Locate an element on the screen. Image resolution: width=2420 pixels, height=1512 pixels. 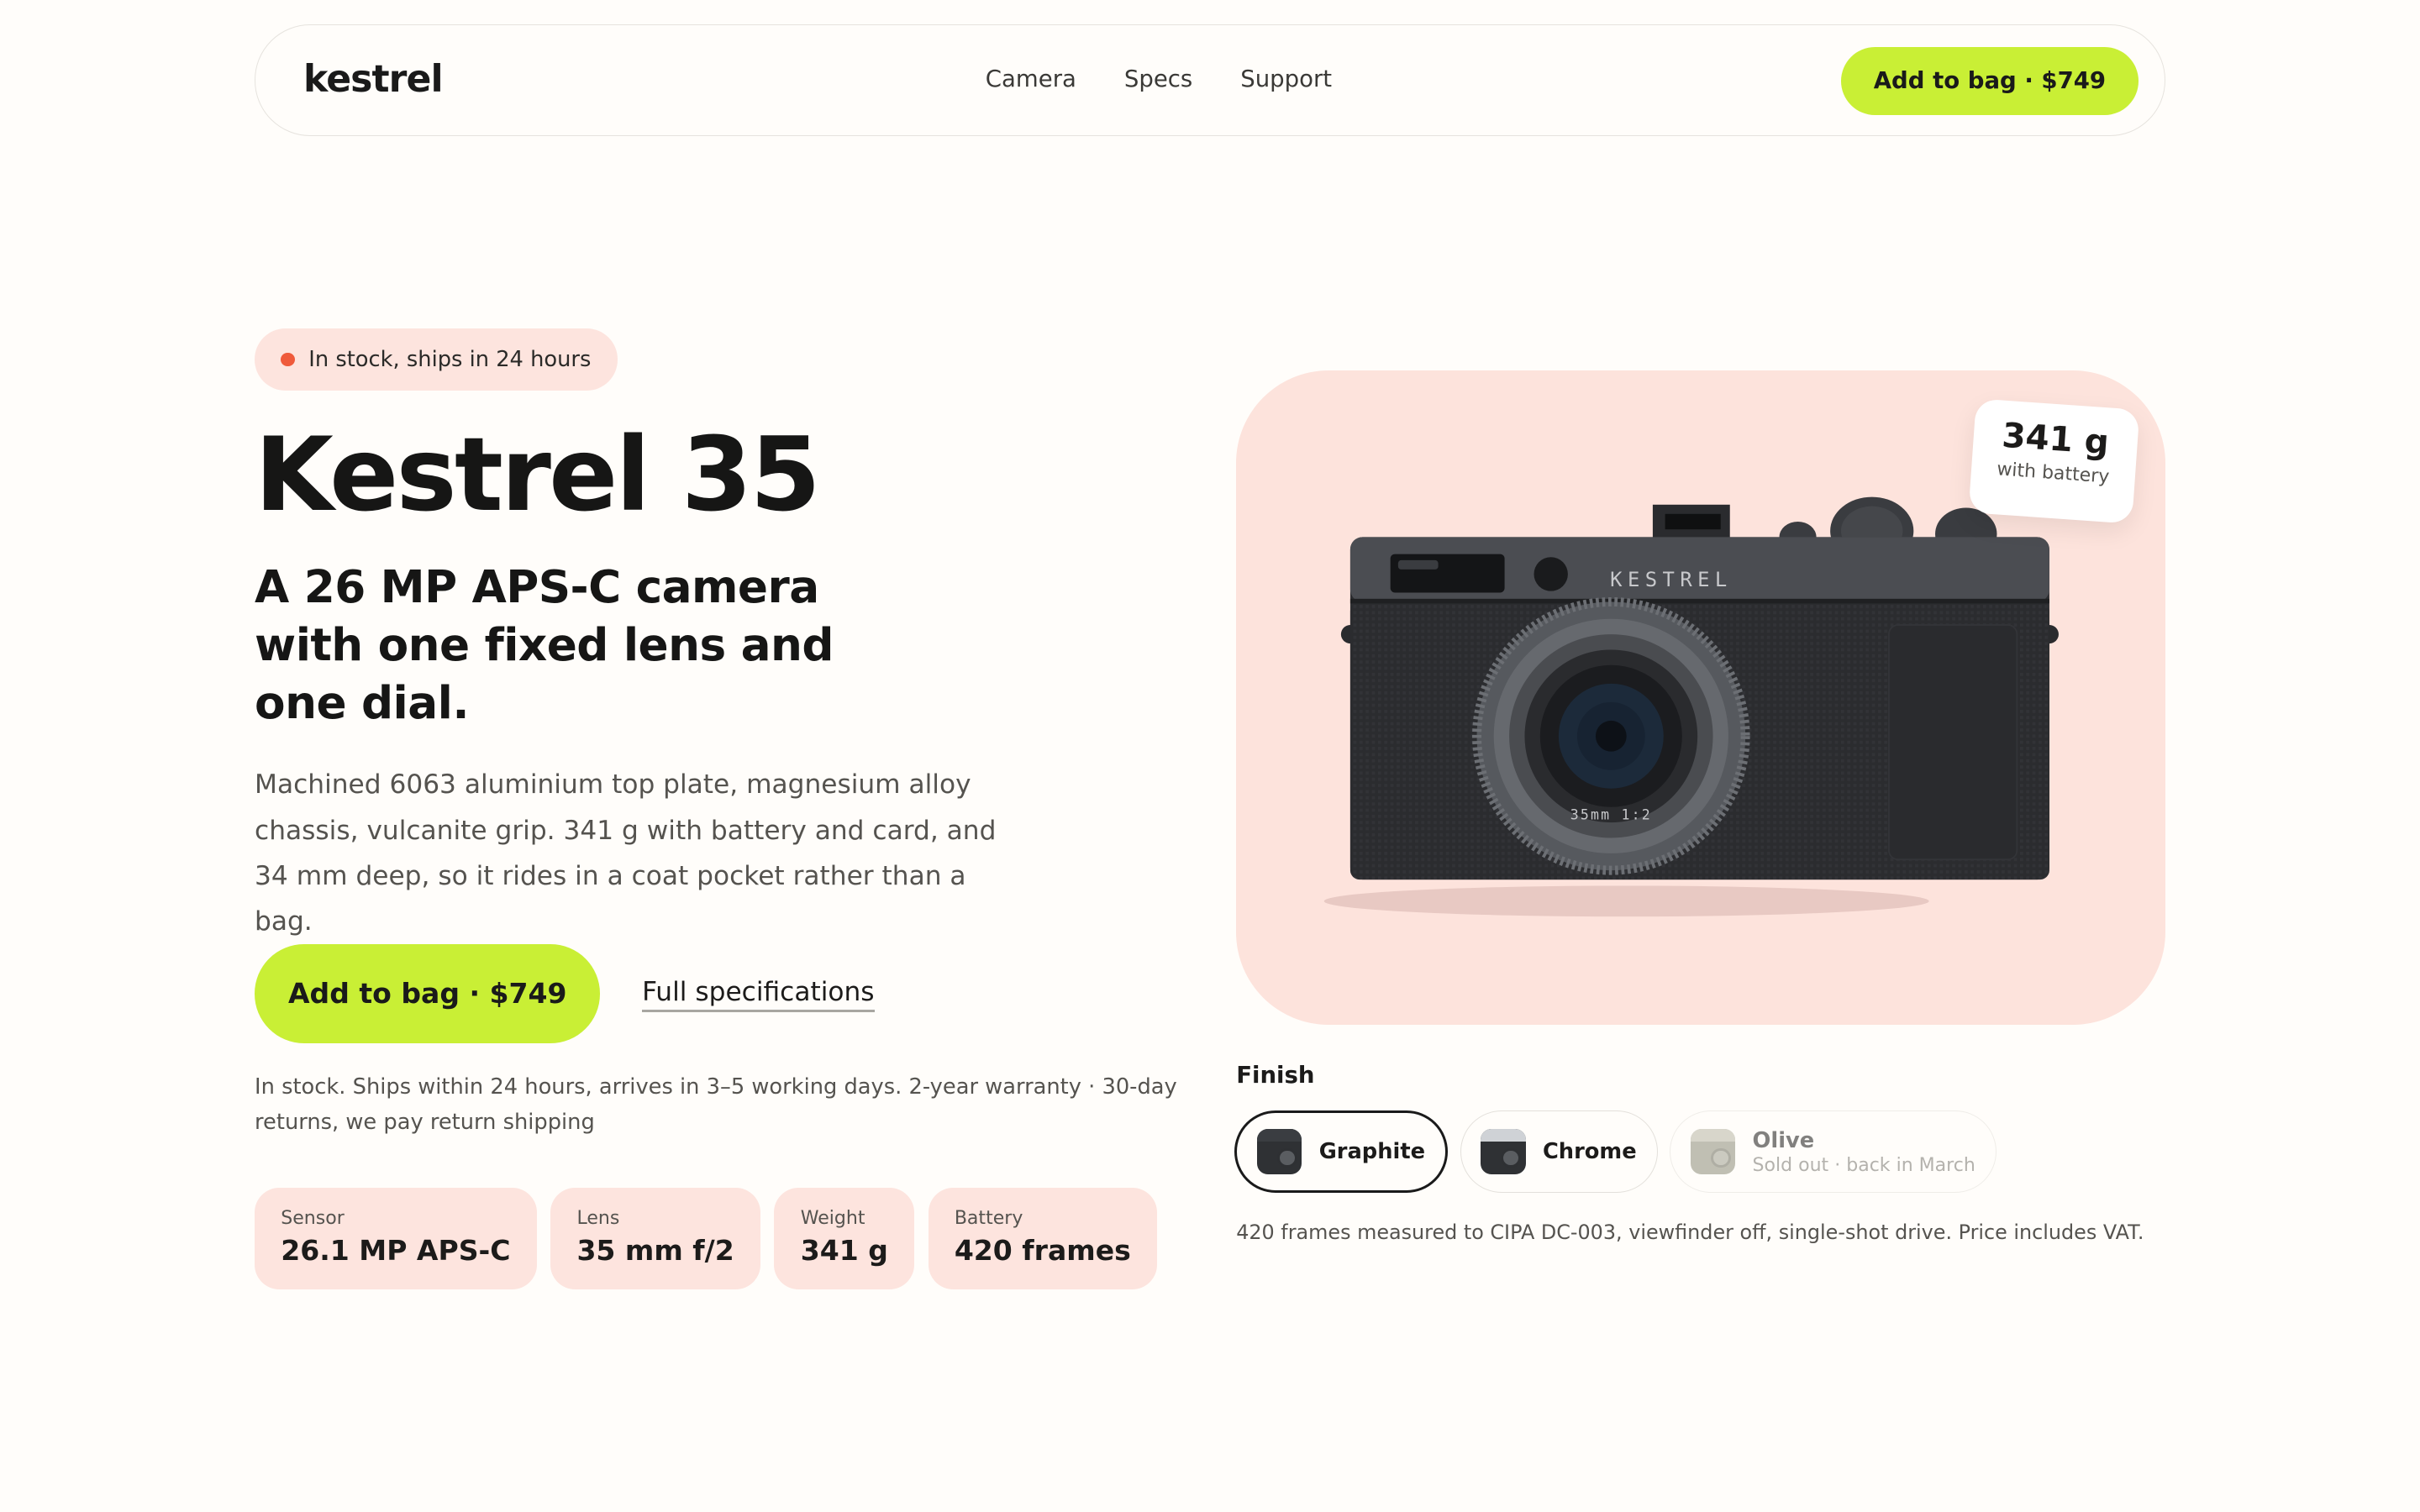
olive-swatch-icon is located at coordinates (1713, 1151).